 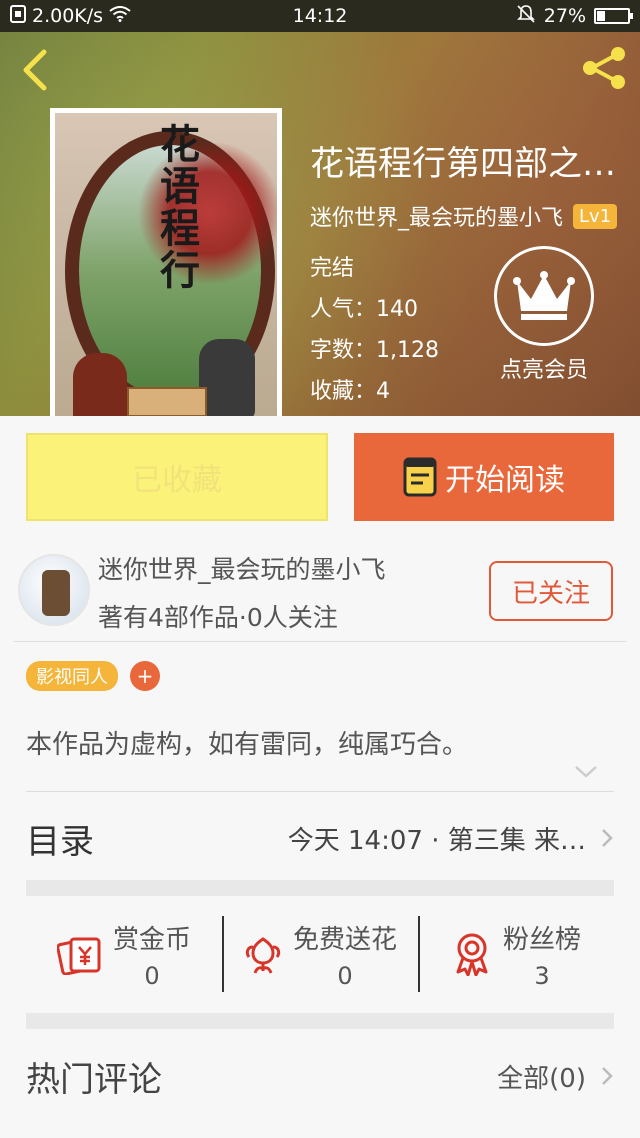 I want to click on mute-bell-icon, so click(x=526, y=16).